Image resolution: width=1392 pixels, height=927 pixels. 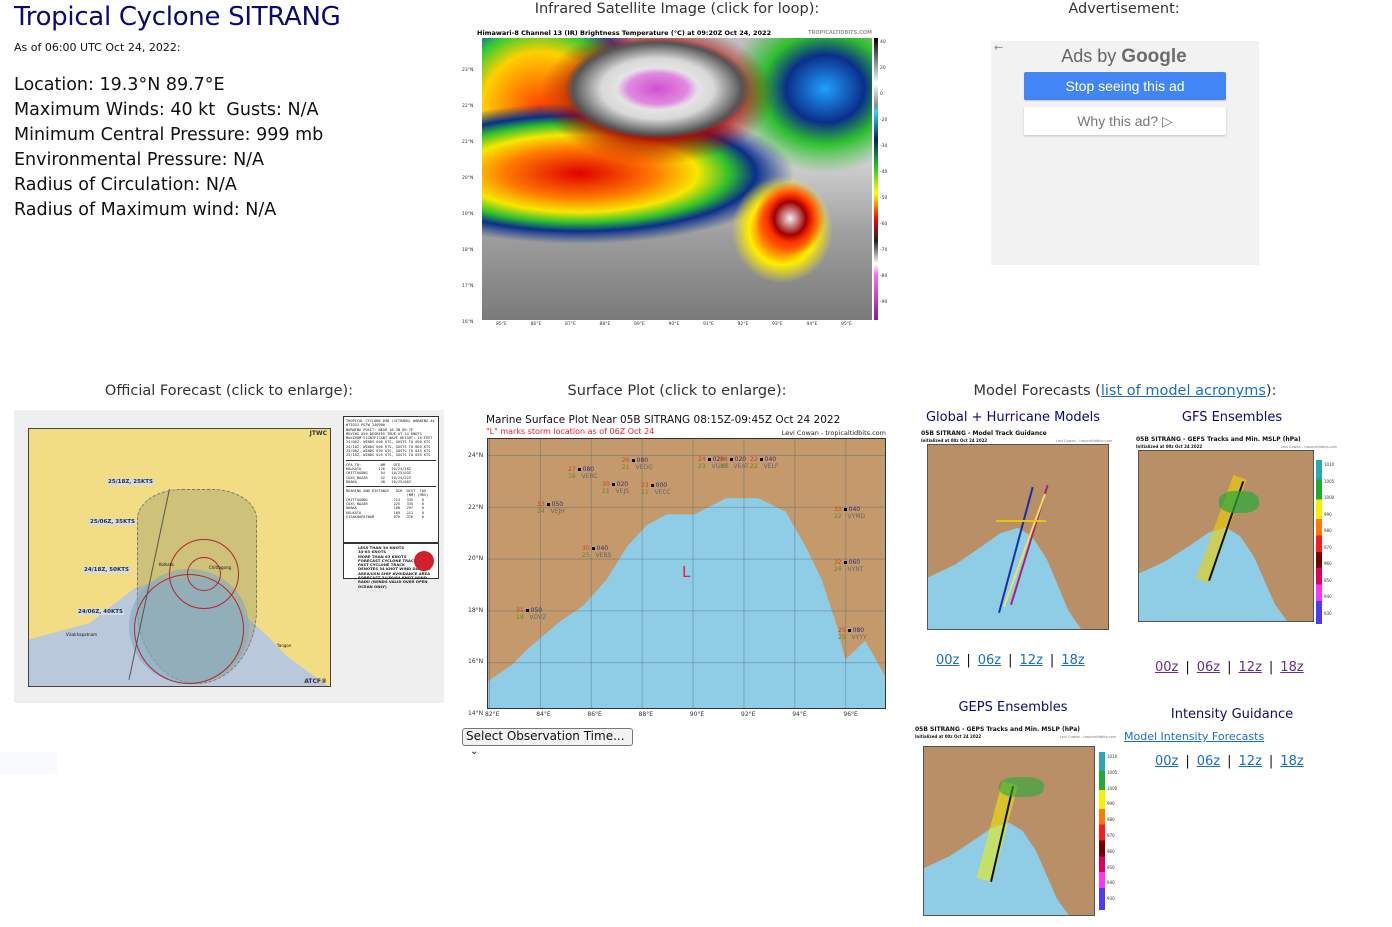 I want to click on station-plot: 33 050 24 VEJH, so click(x=551, y=508).